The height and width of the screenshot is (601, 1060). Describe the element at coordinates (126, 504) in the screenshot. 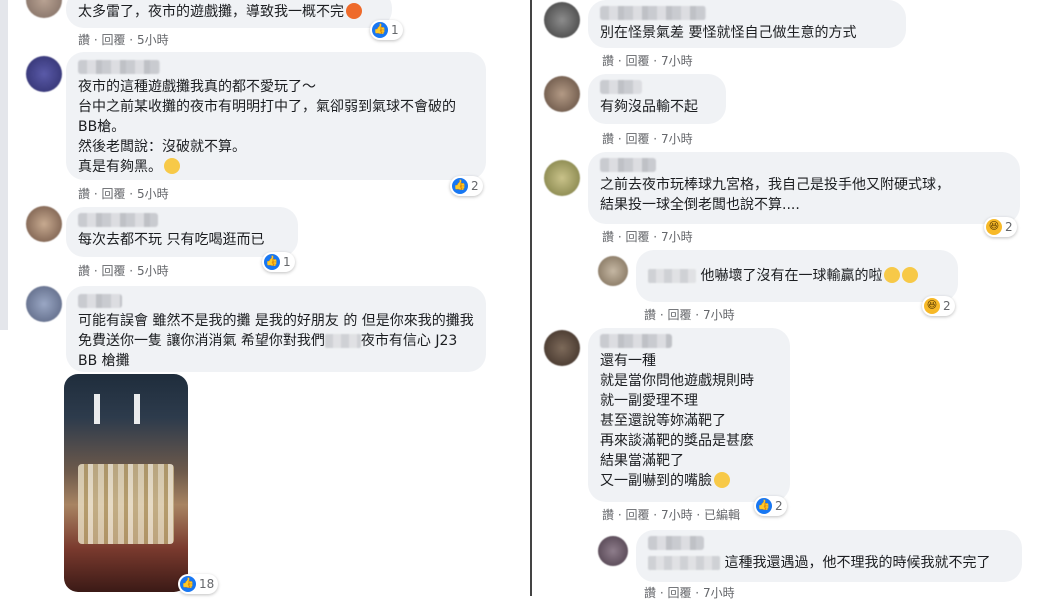

I see `stall-prizes` at that location.